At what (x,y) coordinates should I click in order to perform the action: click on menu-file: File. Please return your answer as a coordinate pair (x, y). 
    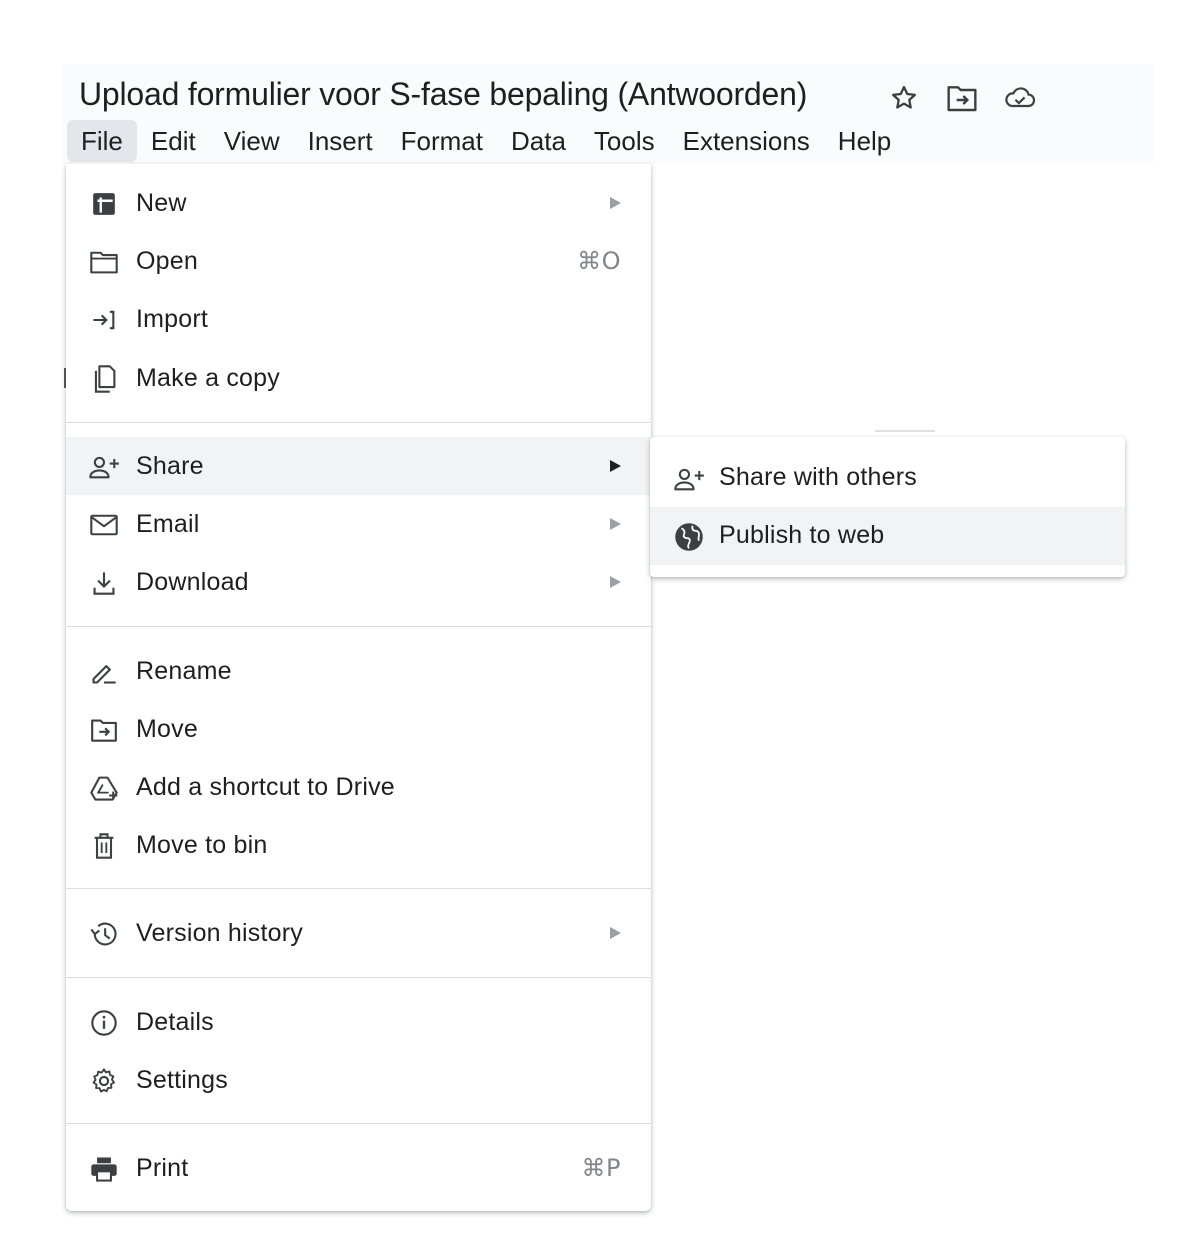
    Looking at the image, I should click on (102, 141).